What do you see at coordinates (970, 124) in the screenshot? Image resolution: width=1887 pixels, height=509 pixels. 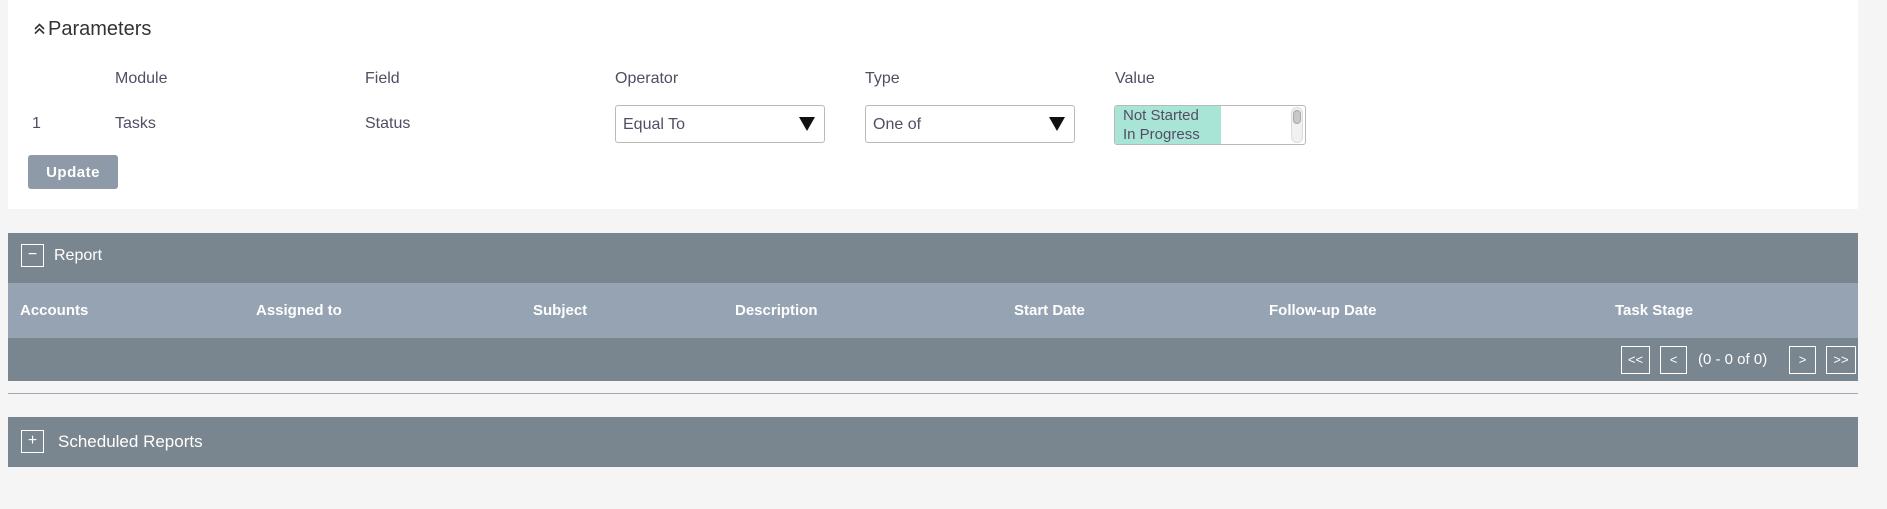 I see `type-select: One of` at bounding box center [970, 124].